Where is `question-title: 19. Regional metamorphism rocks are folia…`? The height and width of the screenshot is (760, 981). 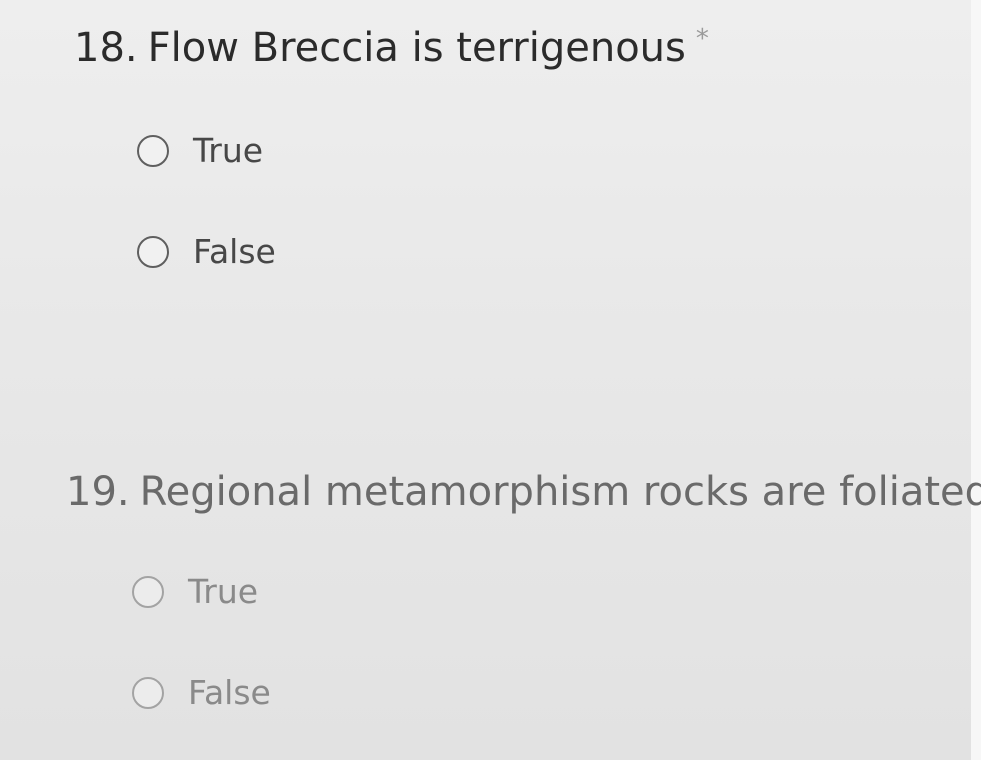 question-title: 19. Regional metamorphism rocks are folia… is located at coordinates (523, 492).